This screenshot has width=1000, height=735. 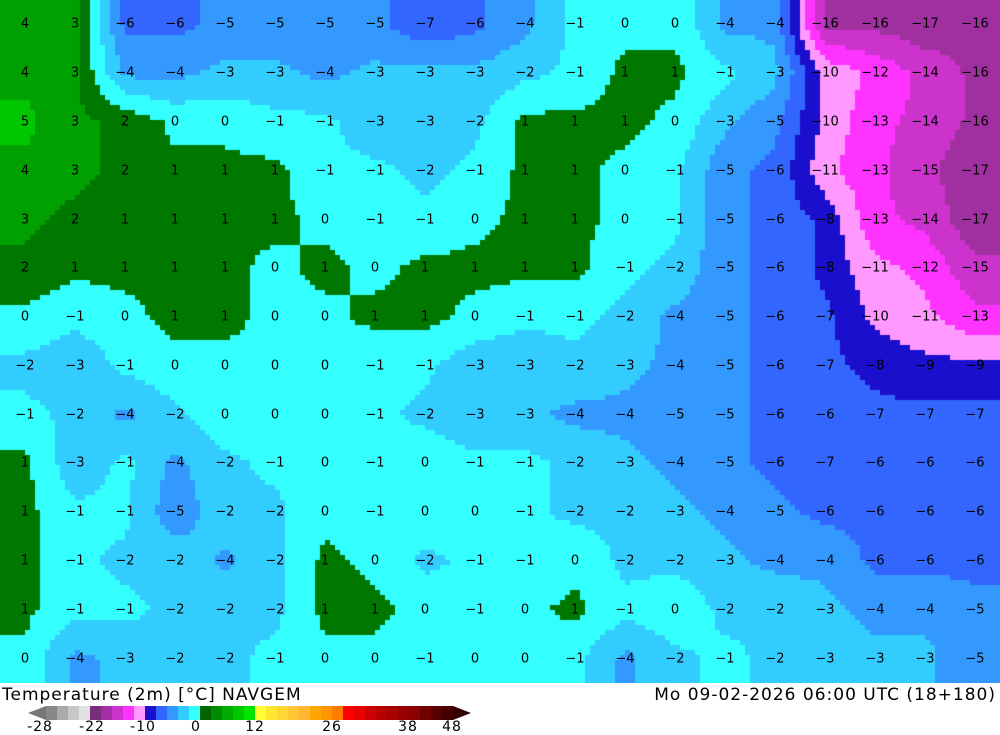 What do you see at coordinates (975, 171) in the screenshot?
I see `temperature-label: −17` at bounding box center [975, 171].